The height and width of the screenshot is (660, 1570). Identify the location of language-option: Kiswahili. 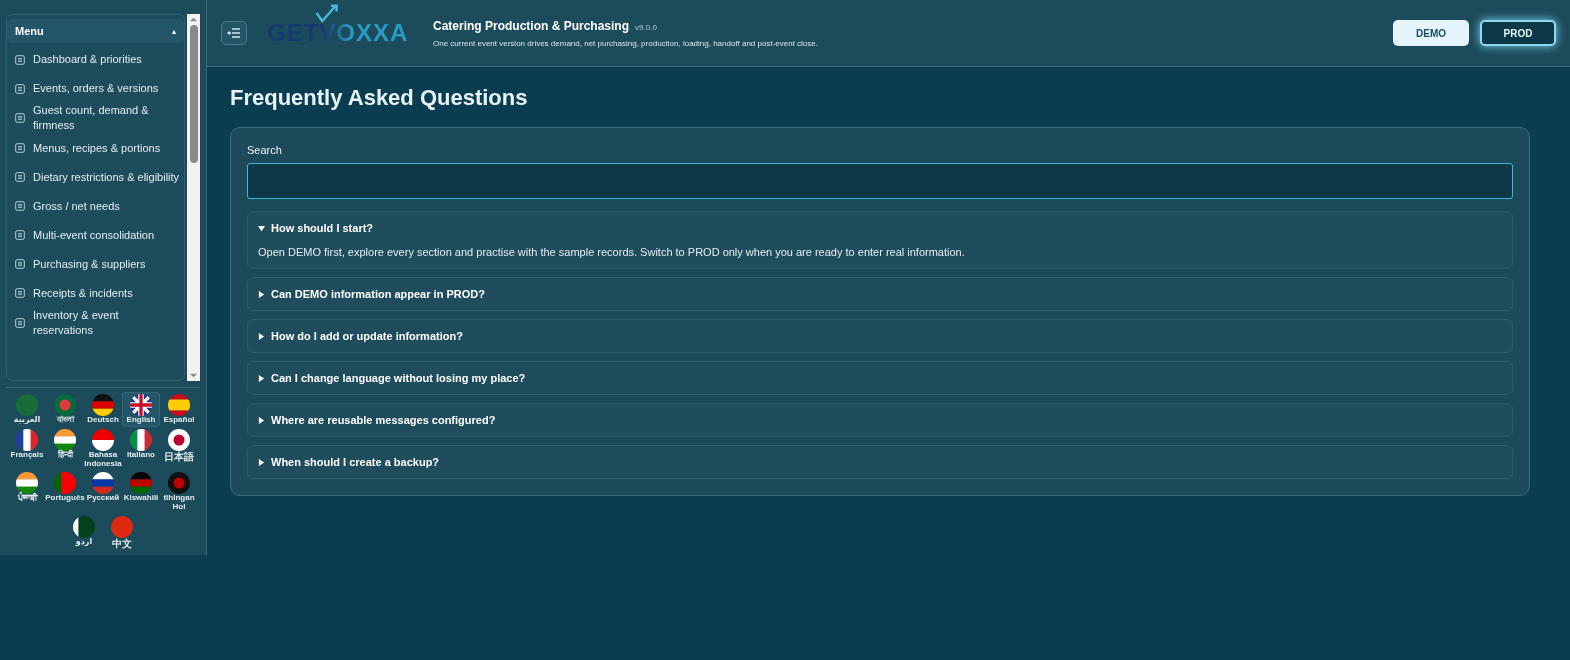
(141, 492).